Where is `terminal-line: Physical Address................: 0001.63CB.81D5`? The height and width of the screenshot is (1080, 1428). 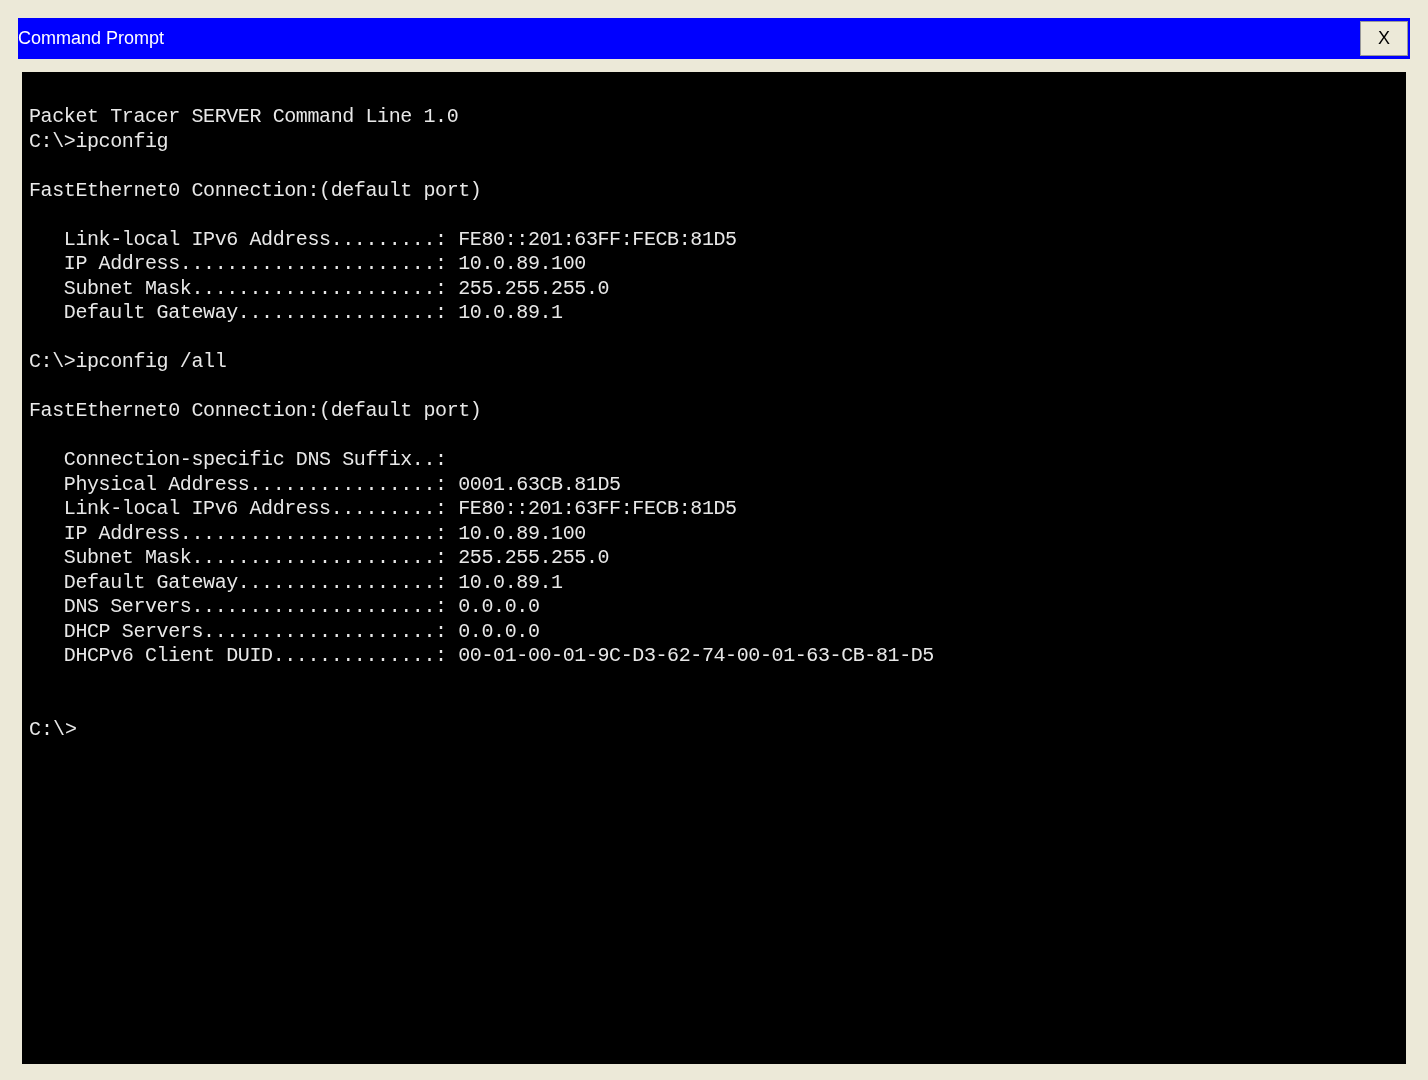
terminal-line: Physical Address................: 0001.63CB.81D5 is located at coordinates (341, 484).